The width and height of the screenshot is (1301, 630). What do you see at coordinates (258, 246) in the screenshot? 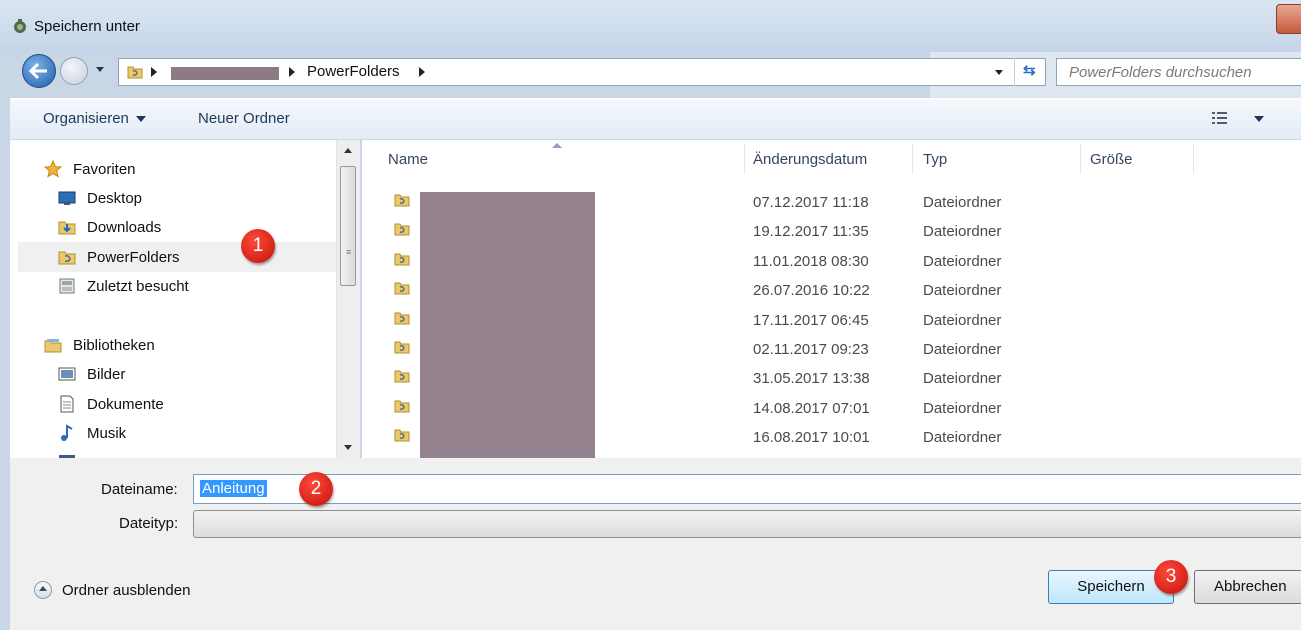
I see `annotation-badge-1: 1` at bounding box center [258, 246].